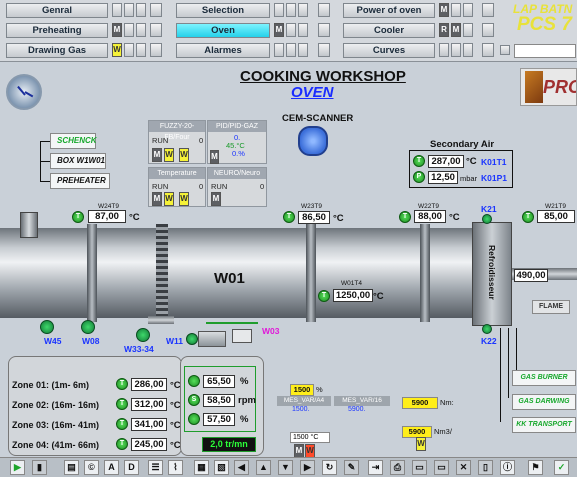 Image resolution: width=577 pixels, height=477 pixels. What do you see at coordinates (443, 177) in the screenshot?
I see `secondary-air-press: 12,50` at bounding box center [443, 177].